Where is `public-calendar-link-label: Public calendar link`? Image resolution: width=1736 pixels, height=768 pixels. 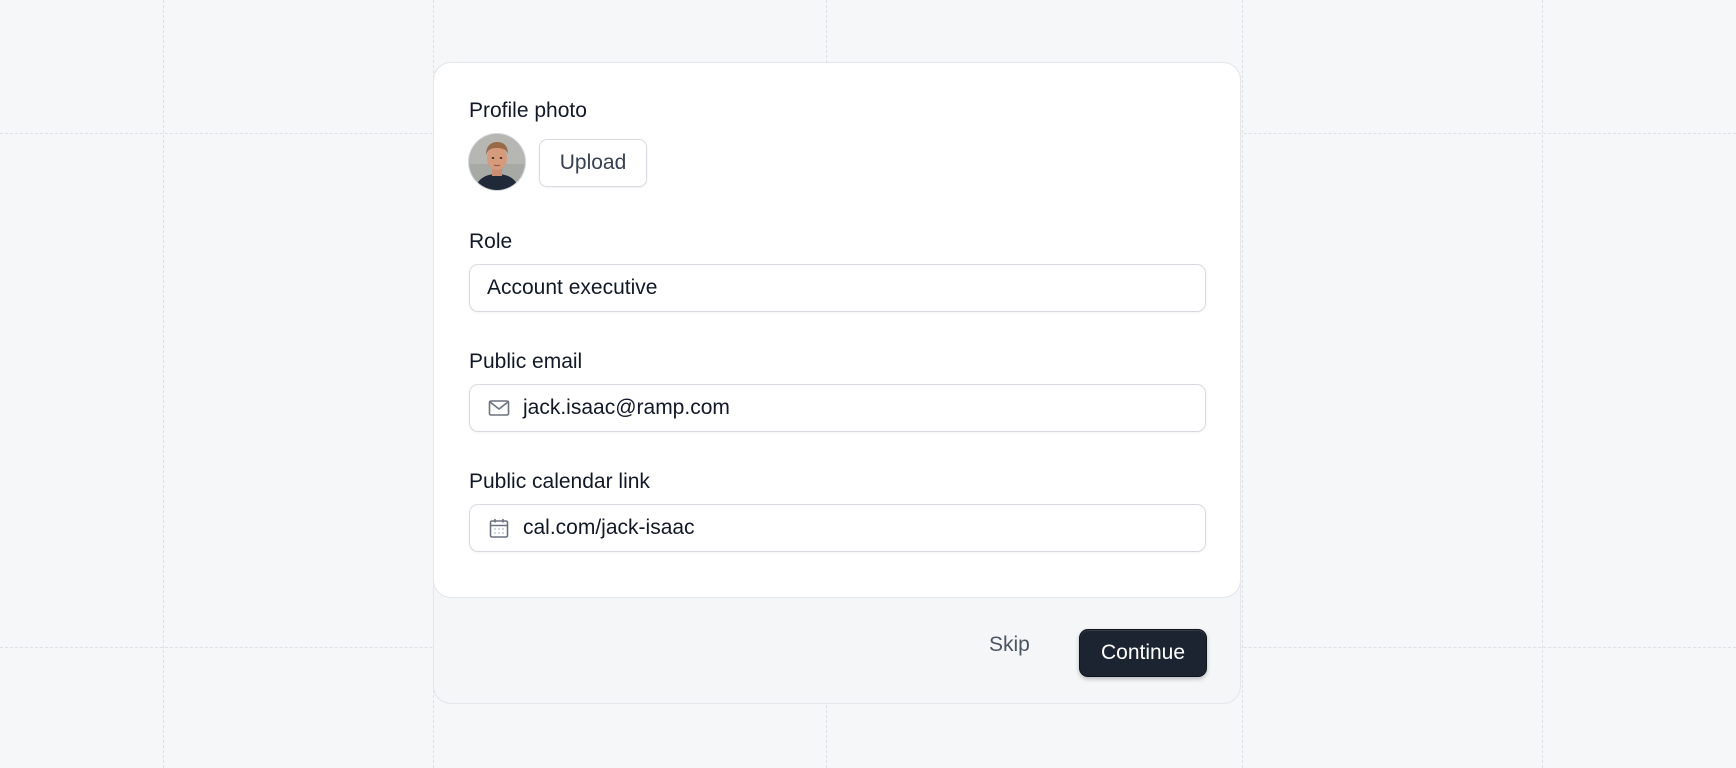 public-calendar-link-label: Public calendar link is located at coordinates (559, 481).